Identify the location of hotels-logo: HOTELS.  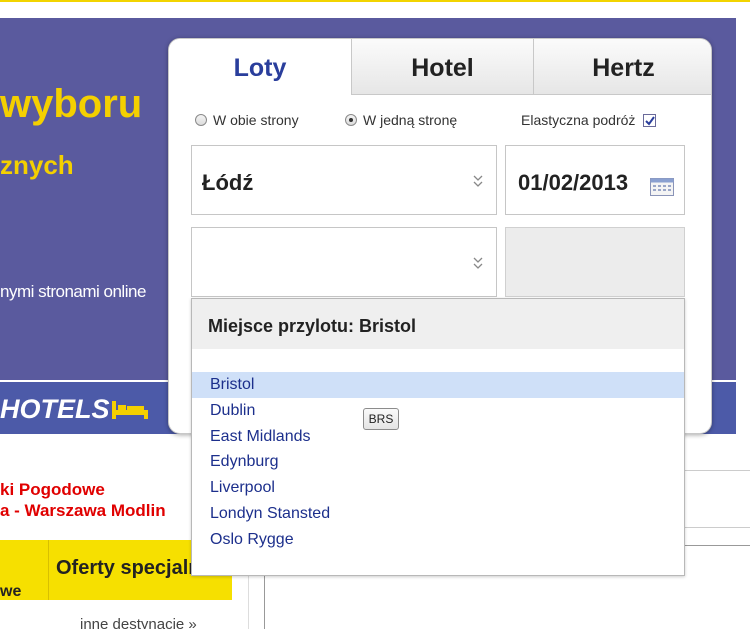
(55, 409).